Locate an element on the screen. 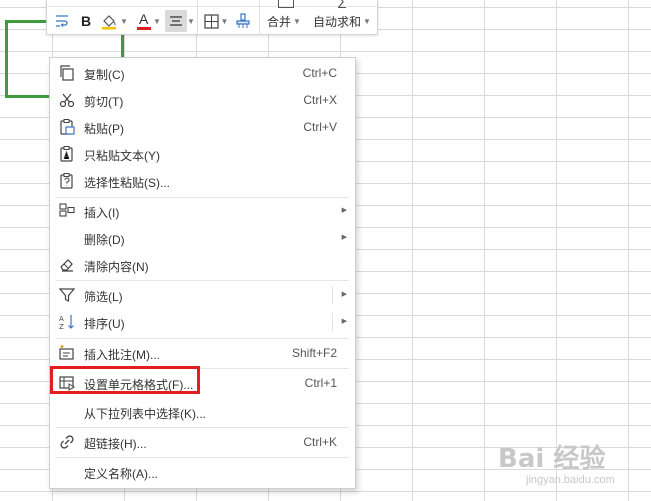 The image size is (651, 501). merge-button: 合并 ▼ is located at coordinates (284, 21).